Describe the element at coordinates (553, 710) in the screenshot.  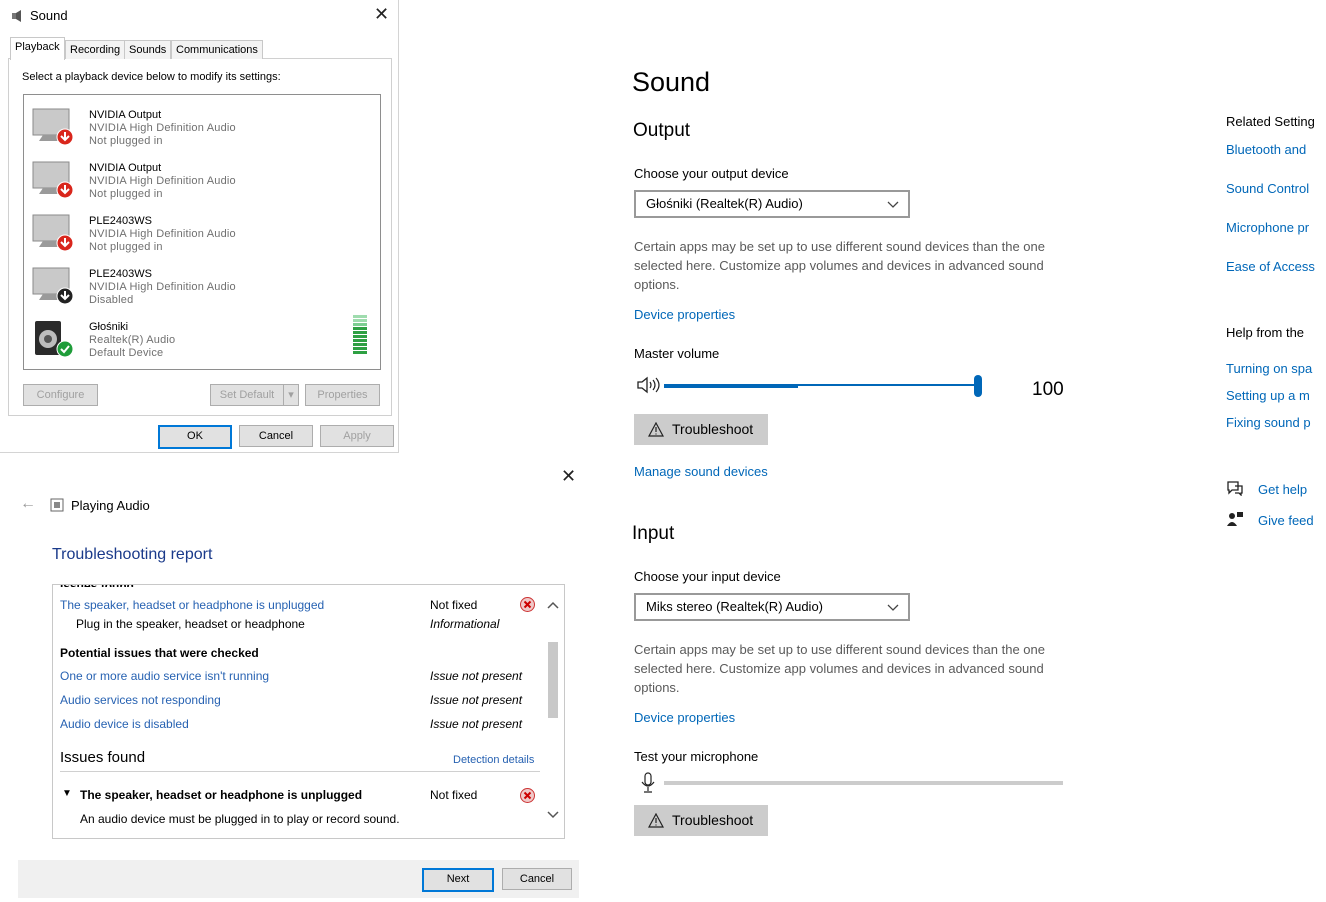
I see `report-scrollbar` at that location.